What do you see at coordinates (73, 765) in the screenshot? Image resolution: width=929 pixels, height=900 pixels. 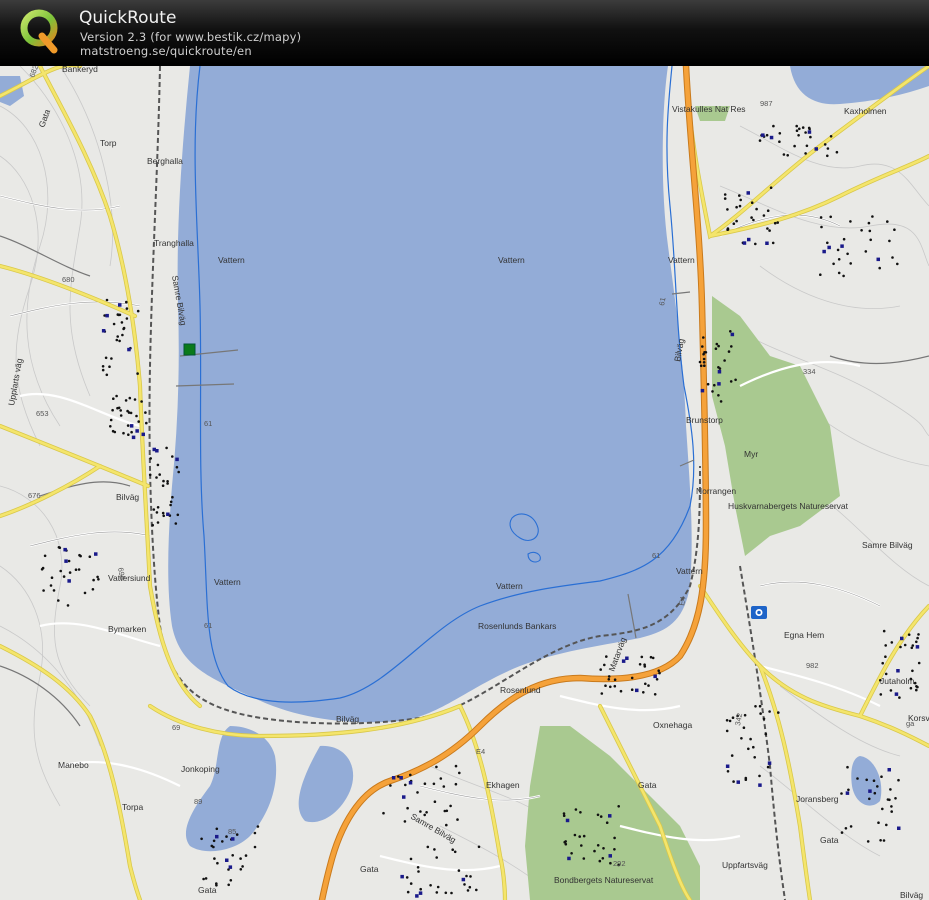 I see `place-label: Manebo` at bounding box center [73, 765].